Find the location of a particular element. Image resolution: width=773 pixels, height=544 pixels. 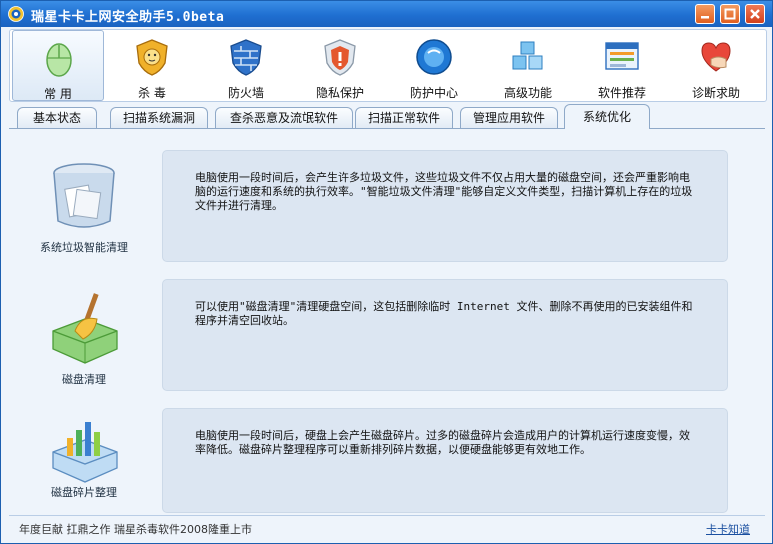

toolbar-item-advanced: 高级功能 is located at coordinates (528, 65).